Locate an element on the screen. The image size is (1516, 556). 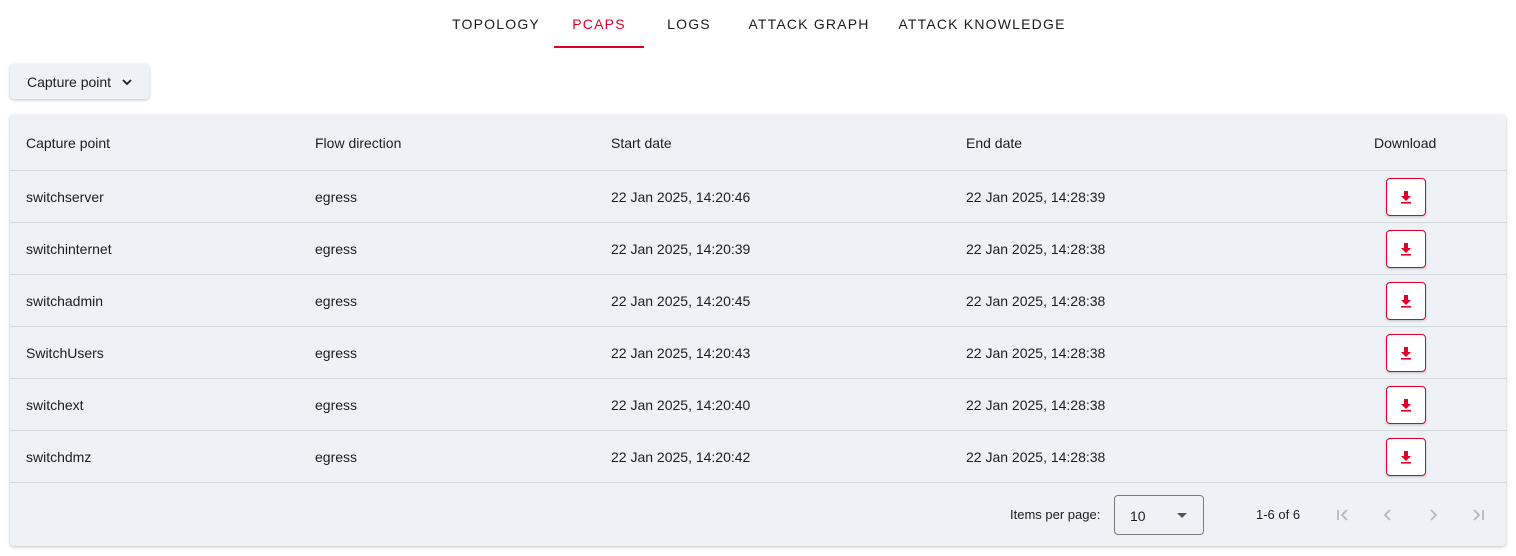
items-per-page-value: 10 is located at coordinates (1138, 516).